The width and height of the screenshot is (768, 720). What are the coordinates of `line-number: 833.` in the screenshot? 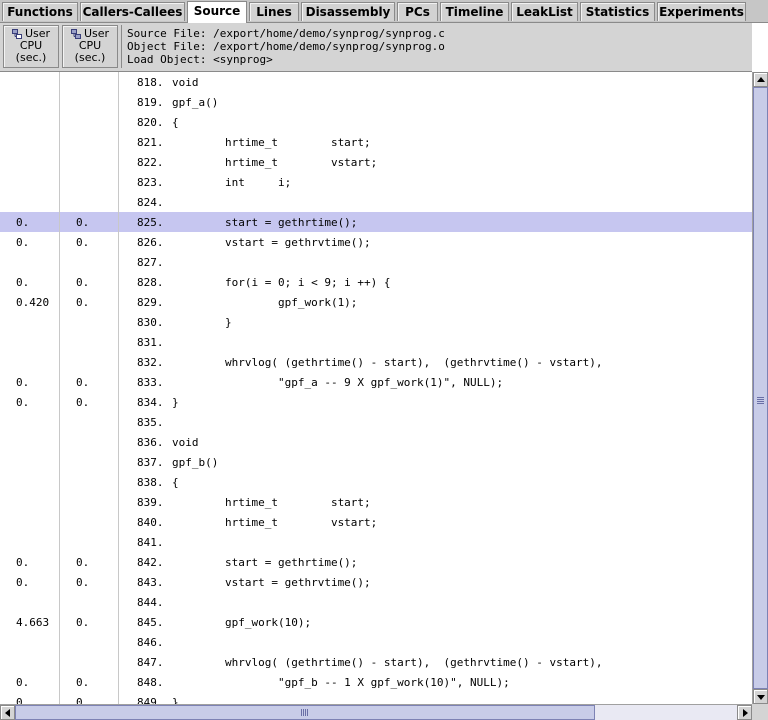 It's located at (150, 382).